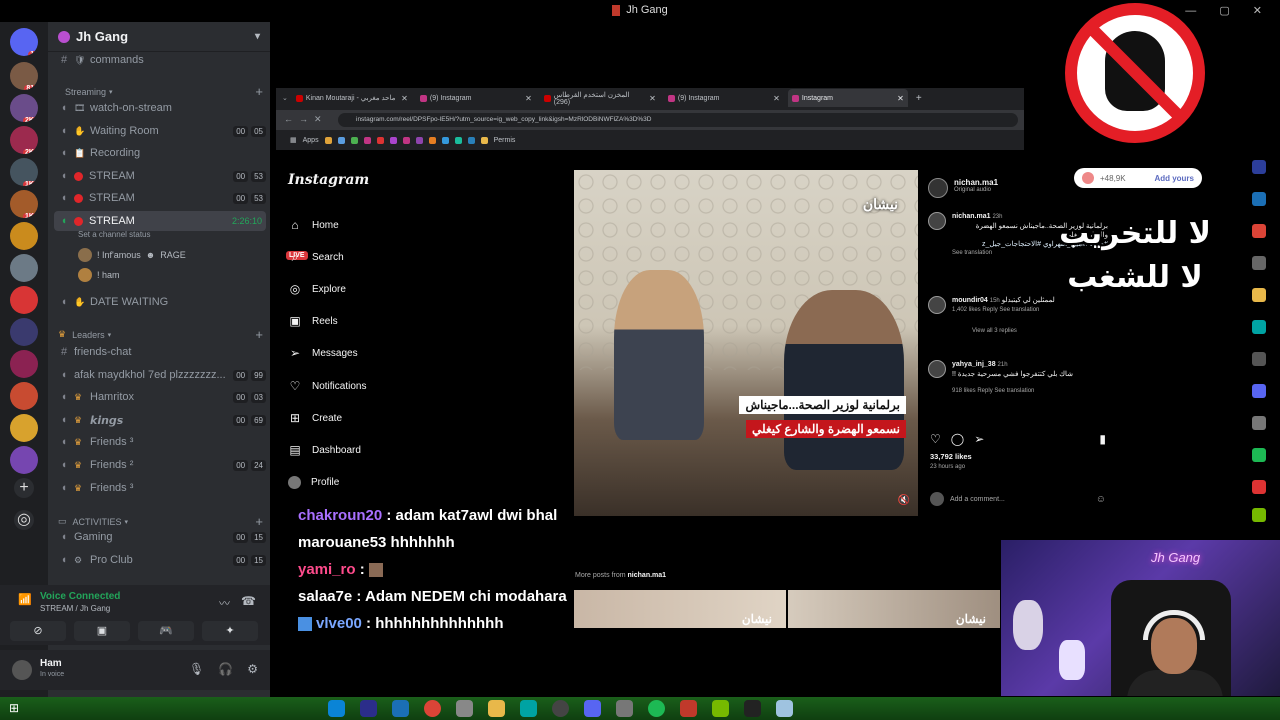 The height and width of the screenshot is (720, 1280). What do you see at coordinates (225, 669) in the screenshot?
I see `headphones-icon: 🎧` at bounding box center [225, 669].